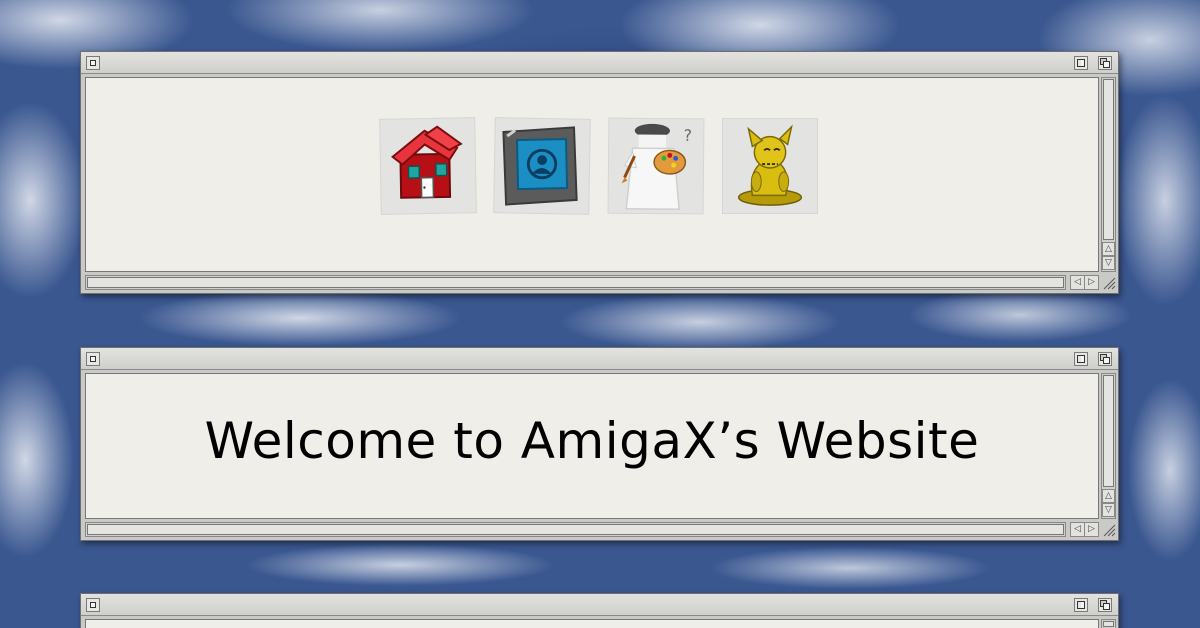 Image resolution: width=1200 pixels, height=628 pixels. Describe the element at coordinates (592, 167) in the screenshot. I see `nav-icon-row: ?` at that location.